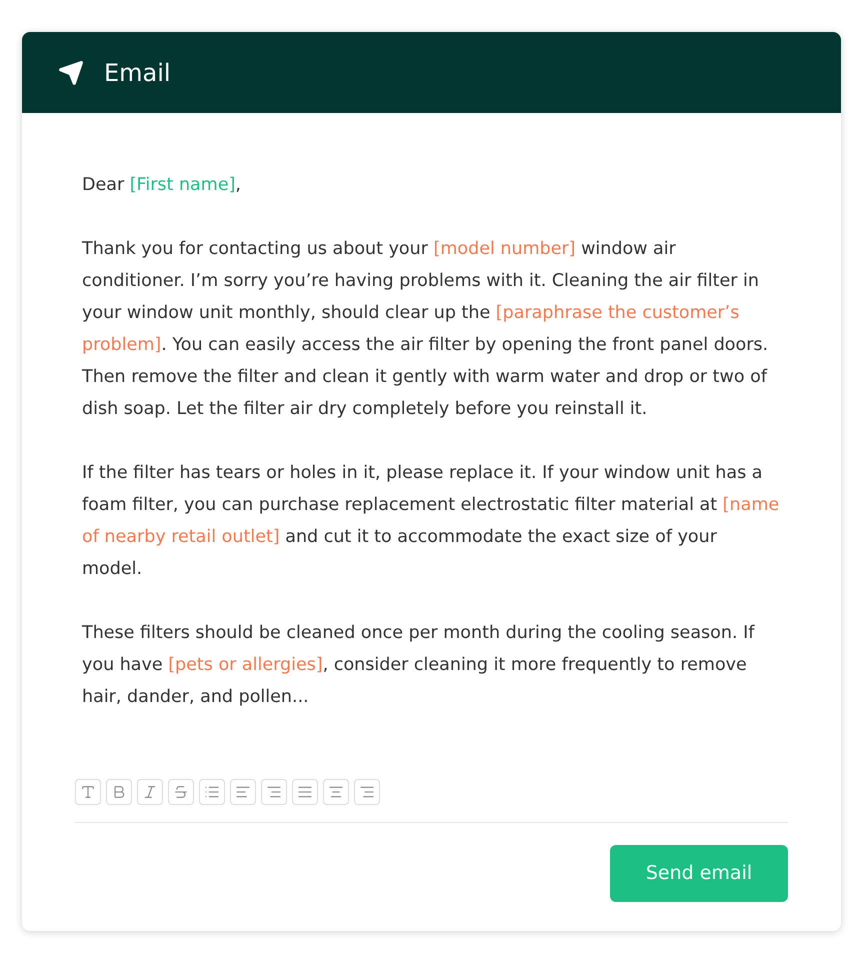  I want to click on header-title: Email, so click(137, 73).